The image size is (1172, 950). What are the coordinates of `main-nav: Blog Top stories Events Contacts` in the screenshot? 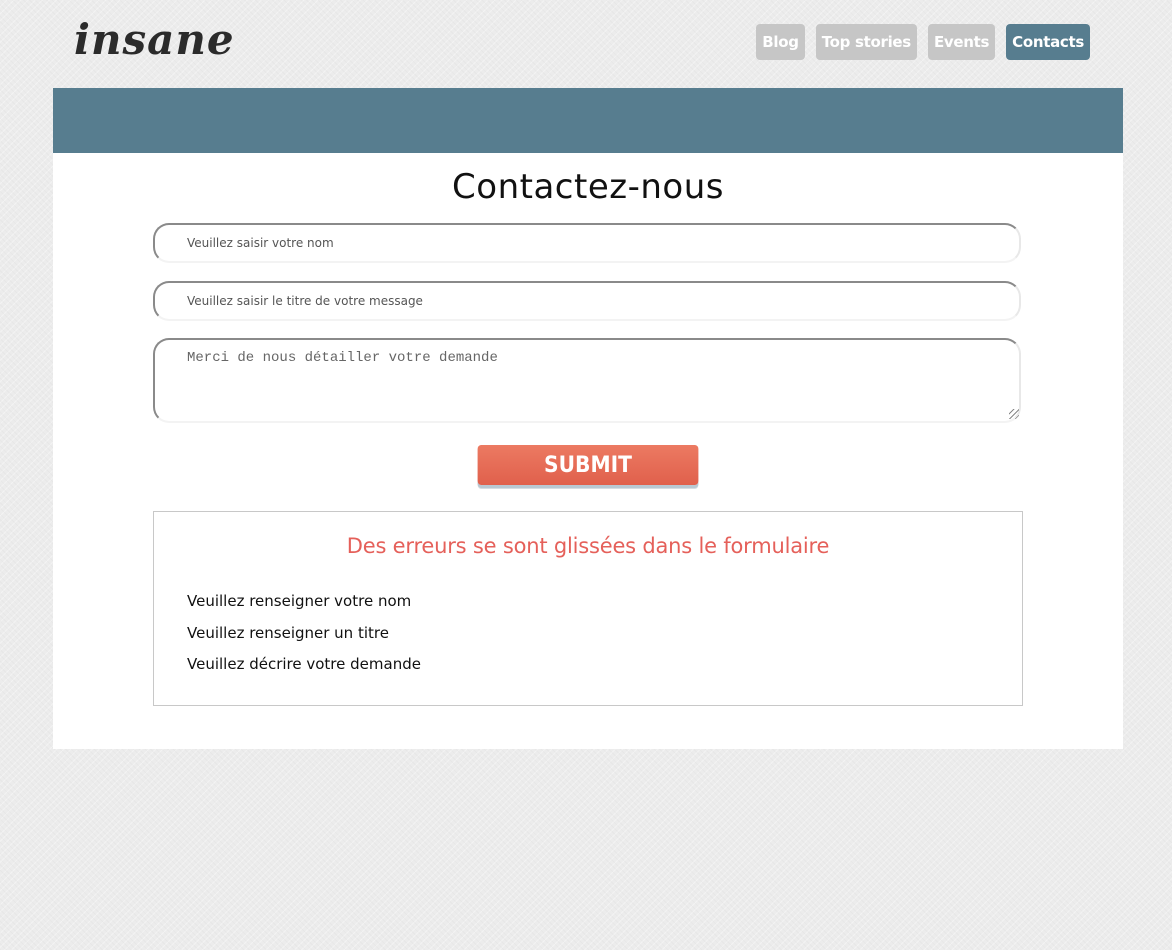 It's located at (923, 42).